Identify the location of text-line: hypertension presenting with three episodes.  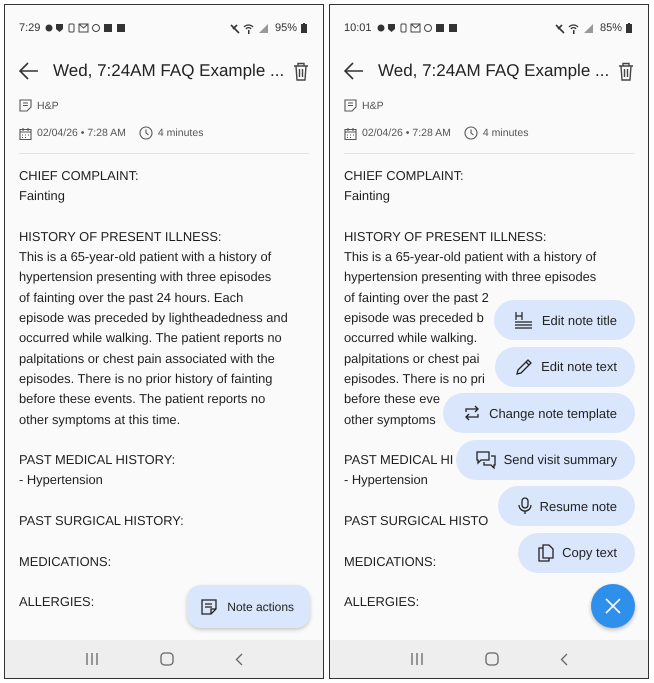
(470, 277).